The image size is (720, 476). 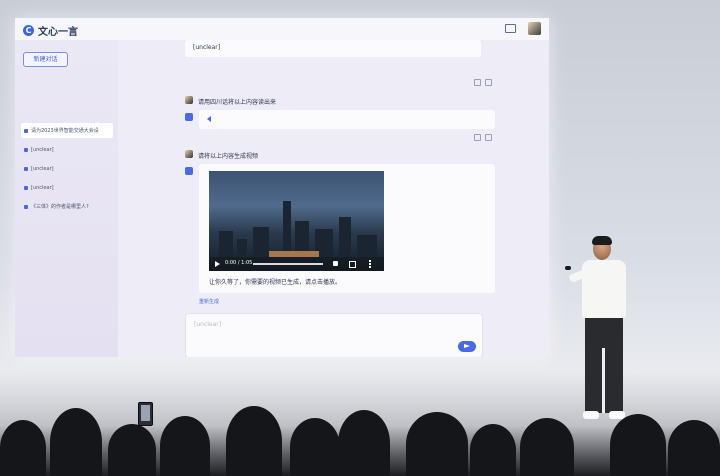 I want to click on video-time: 0:00 / 1:05, so click(x=239, y=263).